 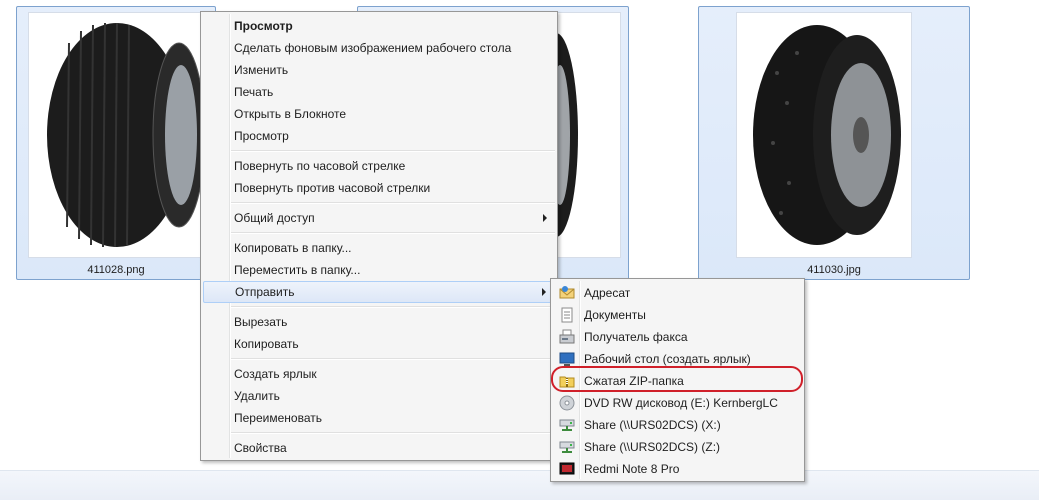 I want to click on menu-item-rename: Переименовать, so click(x=379, y=418).